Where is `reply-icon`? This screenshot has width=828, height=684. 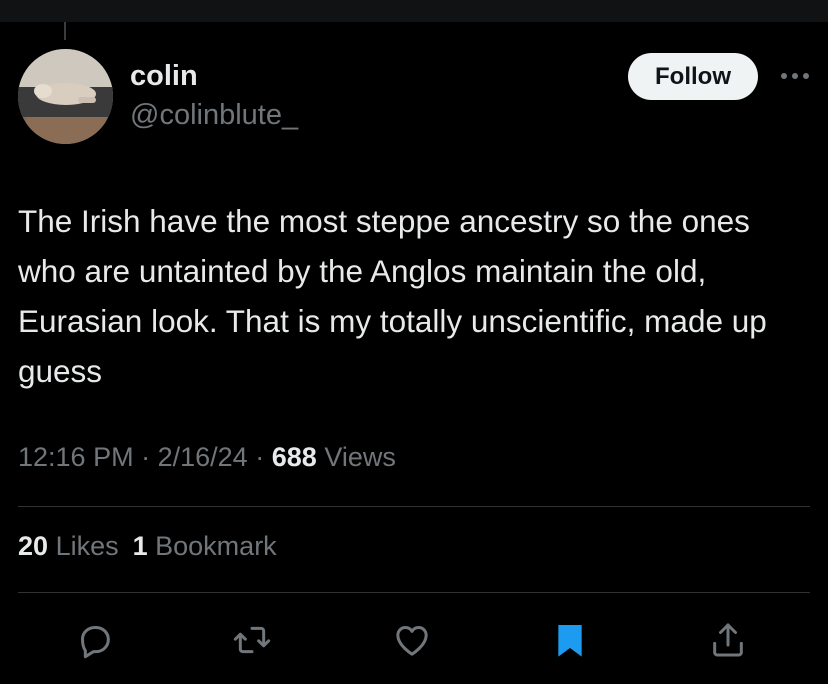 reply-icon is located at coordinates (95, 642).